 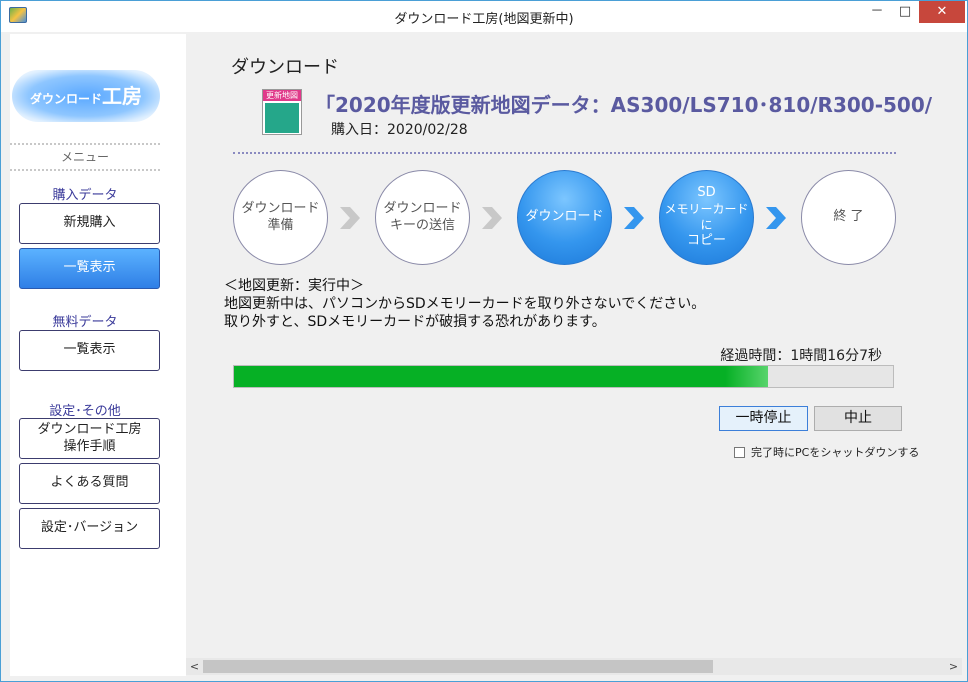 What do you see at coordinates (122, 96) in the screenshot?
I see `logo-text-big: 工房` at bounding box center [122, 96].